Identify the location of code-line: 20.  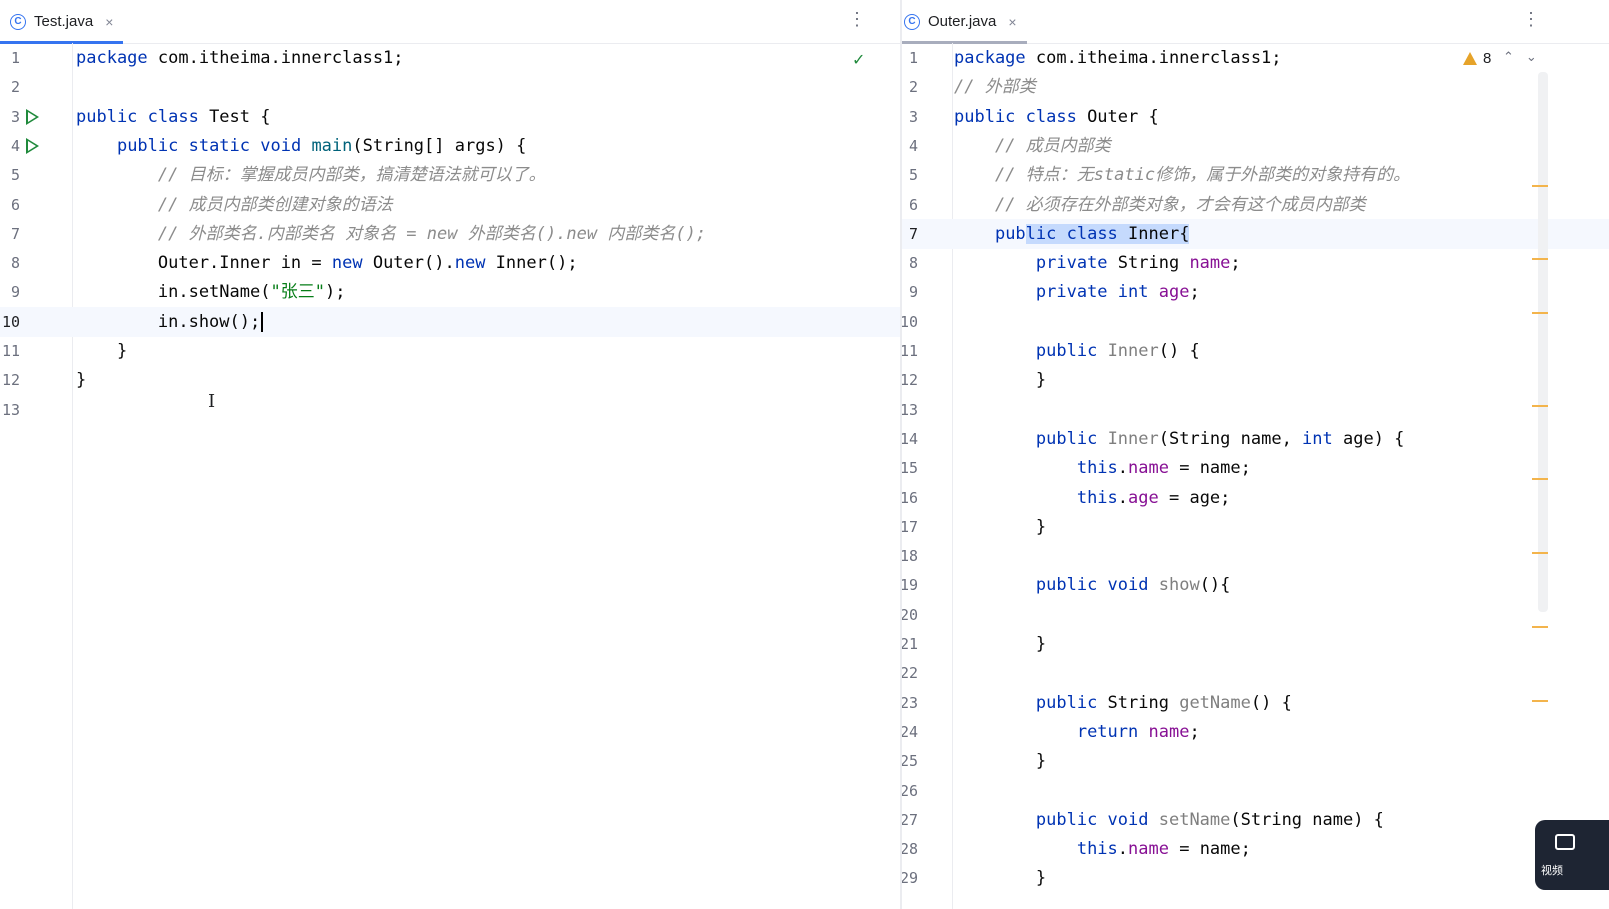
(1255, 615).